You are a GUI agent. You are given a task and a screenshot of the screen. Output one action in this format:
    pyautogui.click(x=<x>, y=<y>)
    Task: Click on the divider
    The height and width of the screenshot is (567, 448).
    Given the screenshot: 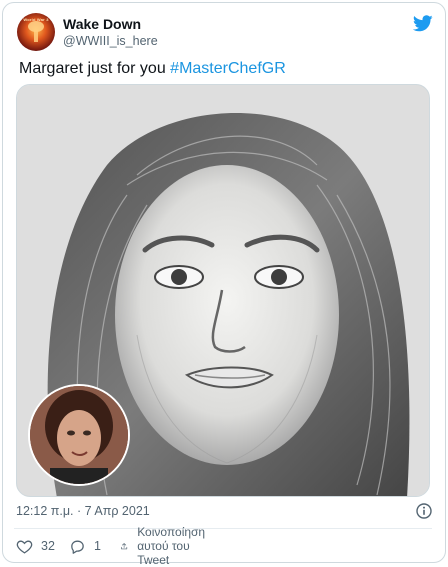 What is the action you would take?
    pyautogui.click(x=223, y=528)
    